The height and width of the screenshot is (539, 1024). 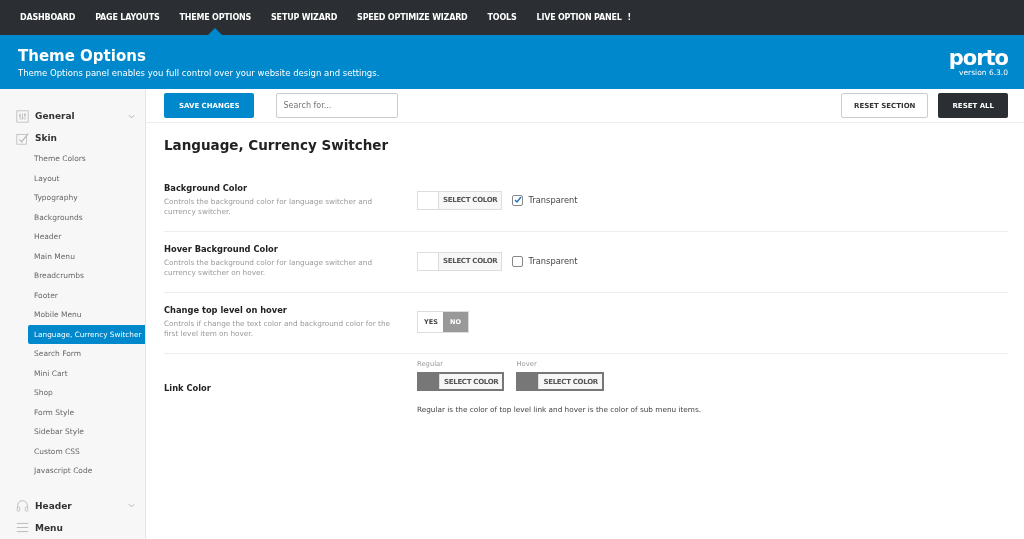 What do you see at coordinates (277, 145) in the screenshot?
I see `section-title: Language, Currency Switcher` at bounding box center [277, 145].